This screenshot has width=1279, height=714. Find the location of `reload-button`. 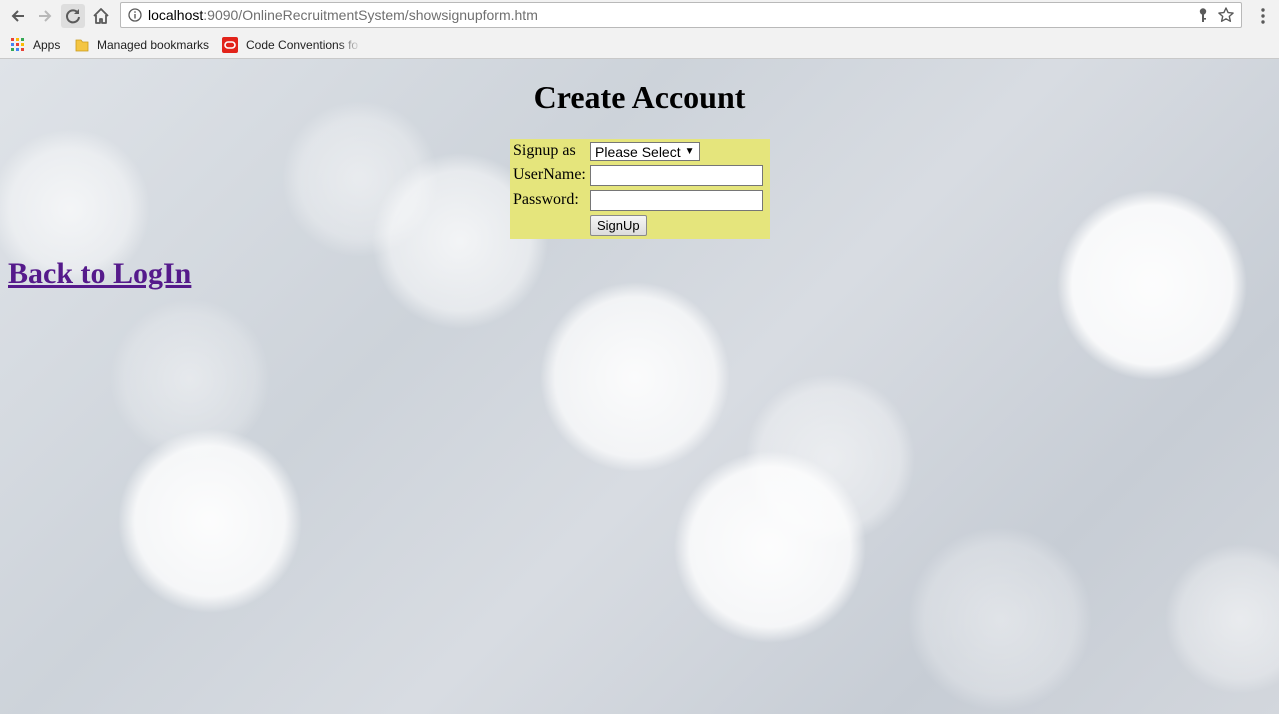

reload-button is located at coordinates (73, 16).